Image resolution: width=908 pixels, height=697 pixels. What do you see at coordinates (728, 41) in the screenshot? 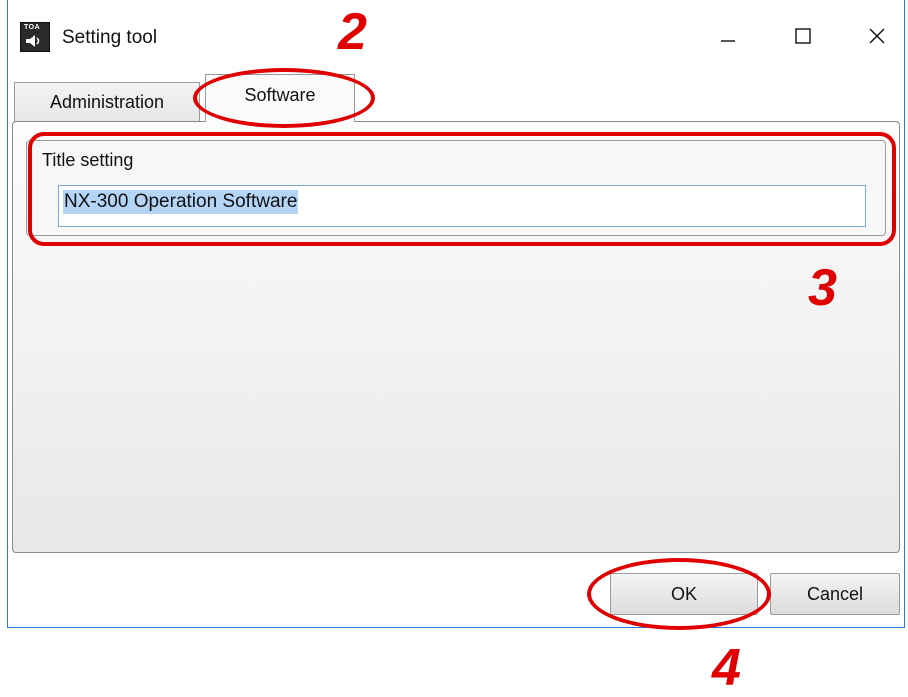
I see `minimize-icon` at bounding box center [728, 41].